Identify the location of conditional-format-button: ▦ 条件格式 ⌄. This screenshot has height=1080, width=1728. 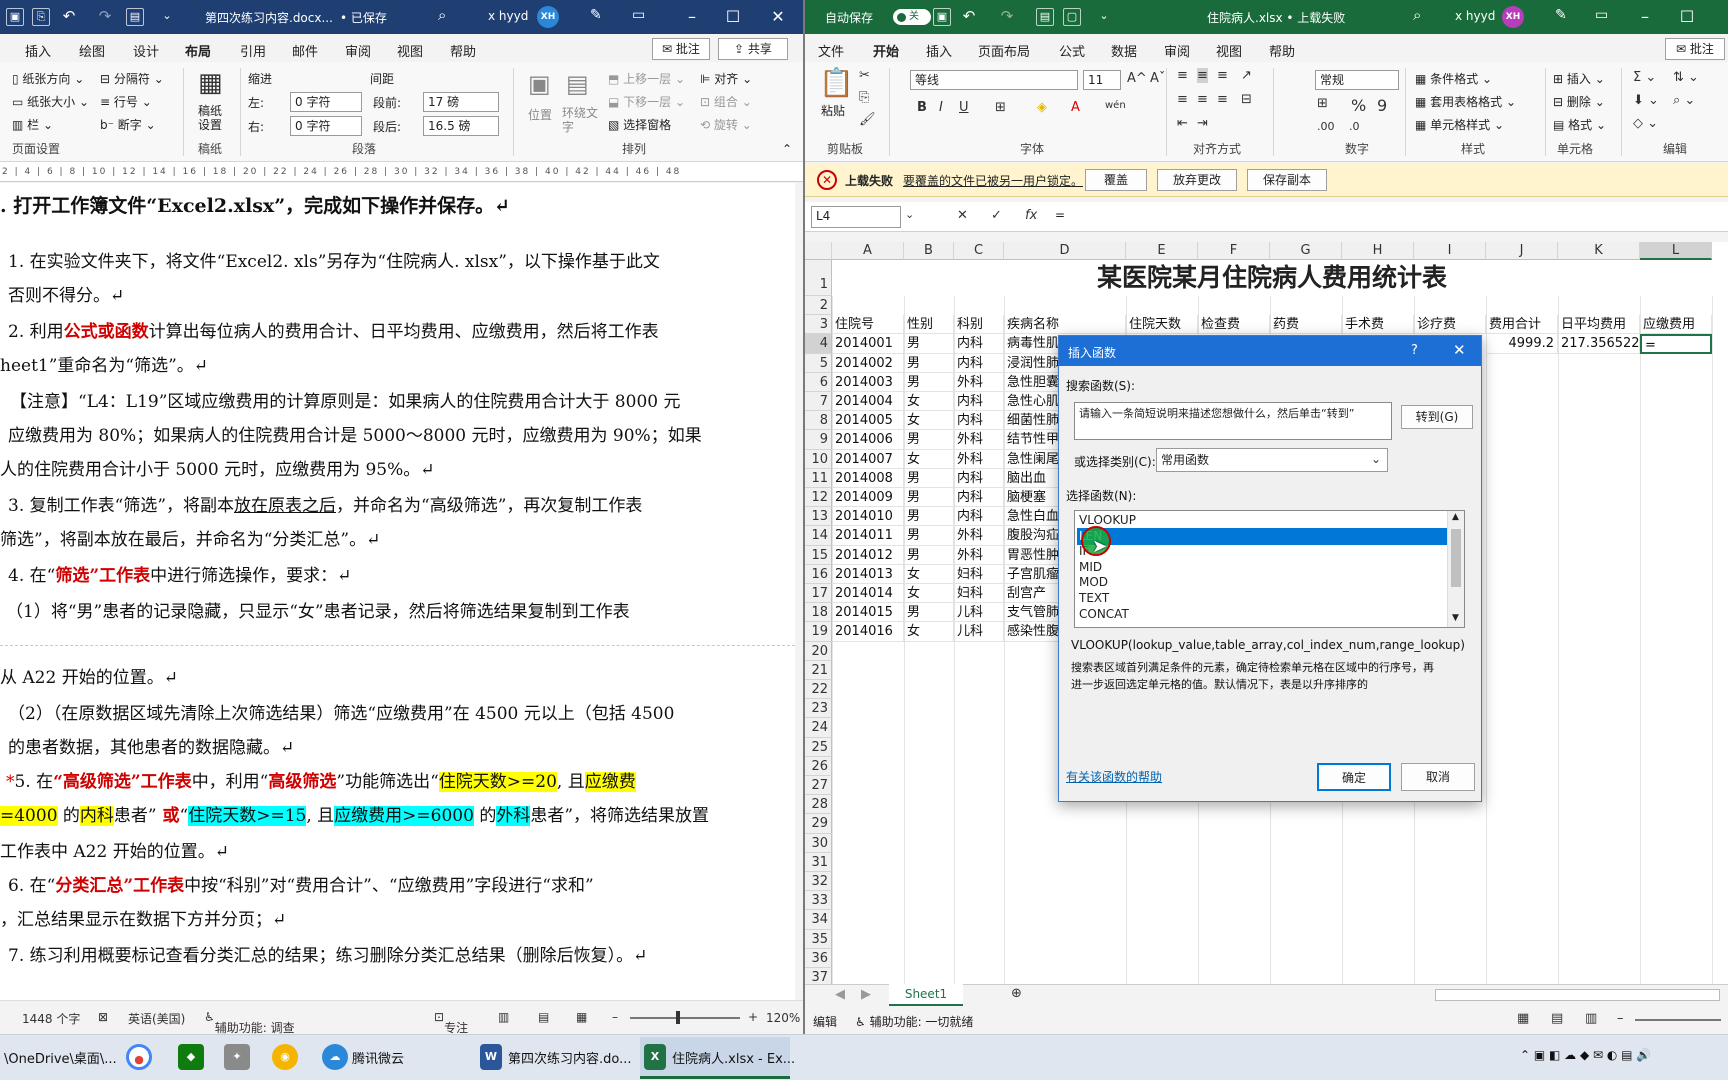
(1453, 78).